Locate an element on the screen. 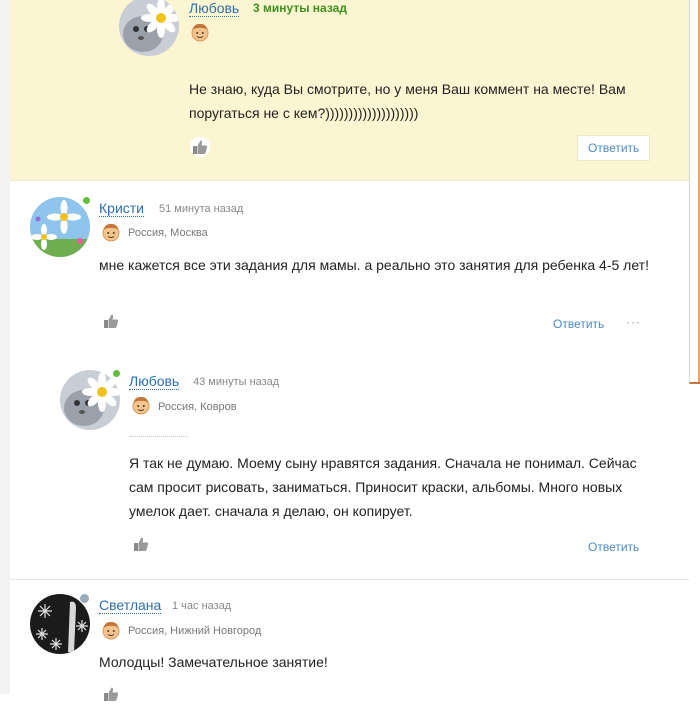 The width and height of the screenshot is (700, 709). comment-time: 43 минуты назад is located at coordinates (236, 382).